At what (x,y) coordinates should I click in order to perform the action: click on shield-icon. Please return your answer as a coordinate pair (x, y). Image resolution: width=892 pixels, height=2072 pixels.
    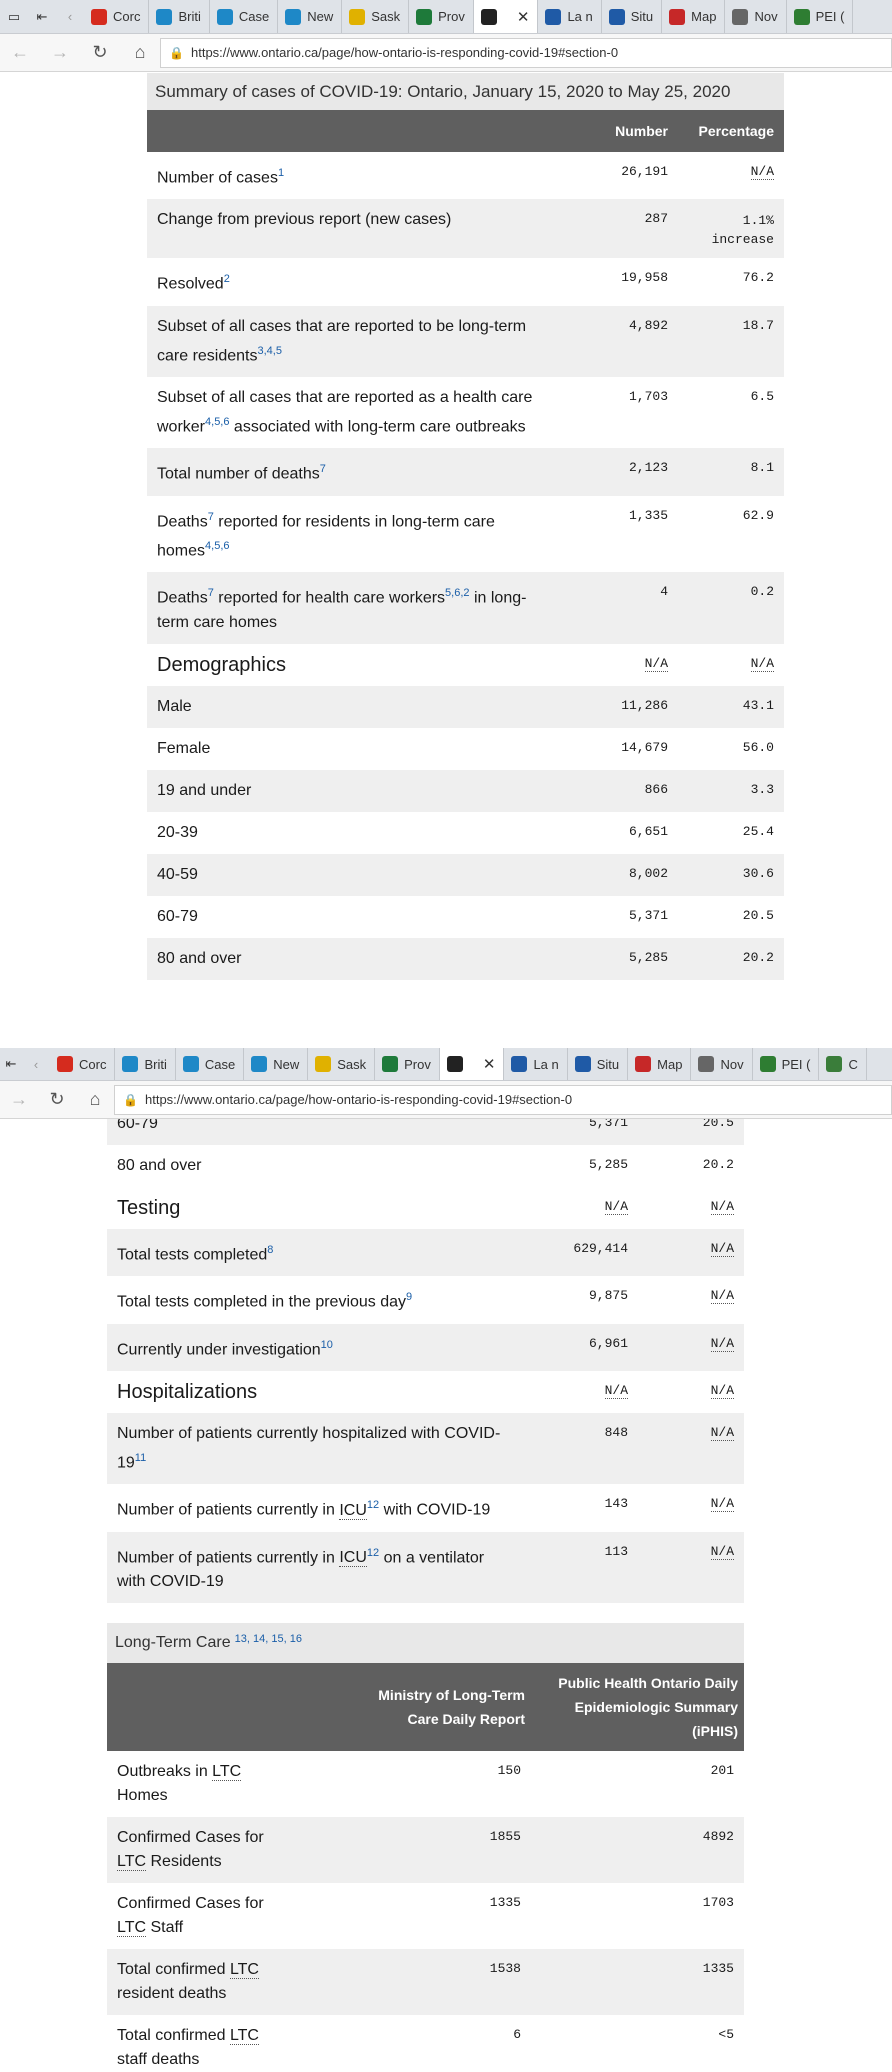
    Looking at the image, I should click on (454, 1064).